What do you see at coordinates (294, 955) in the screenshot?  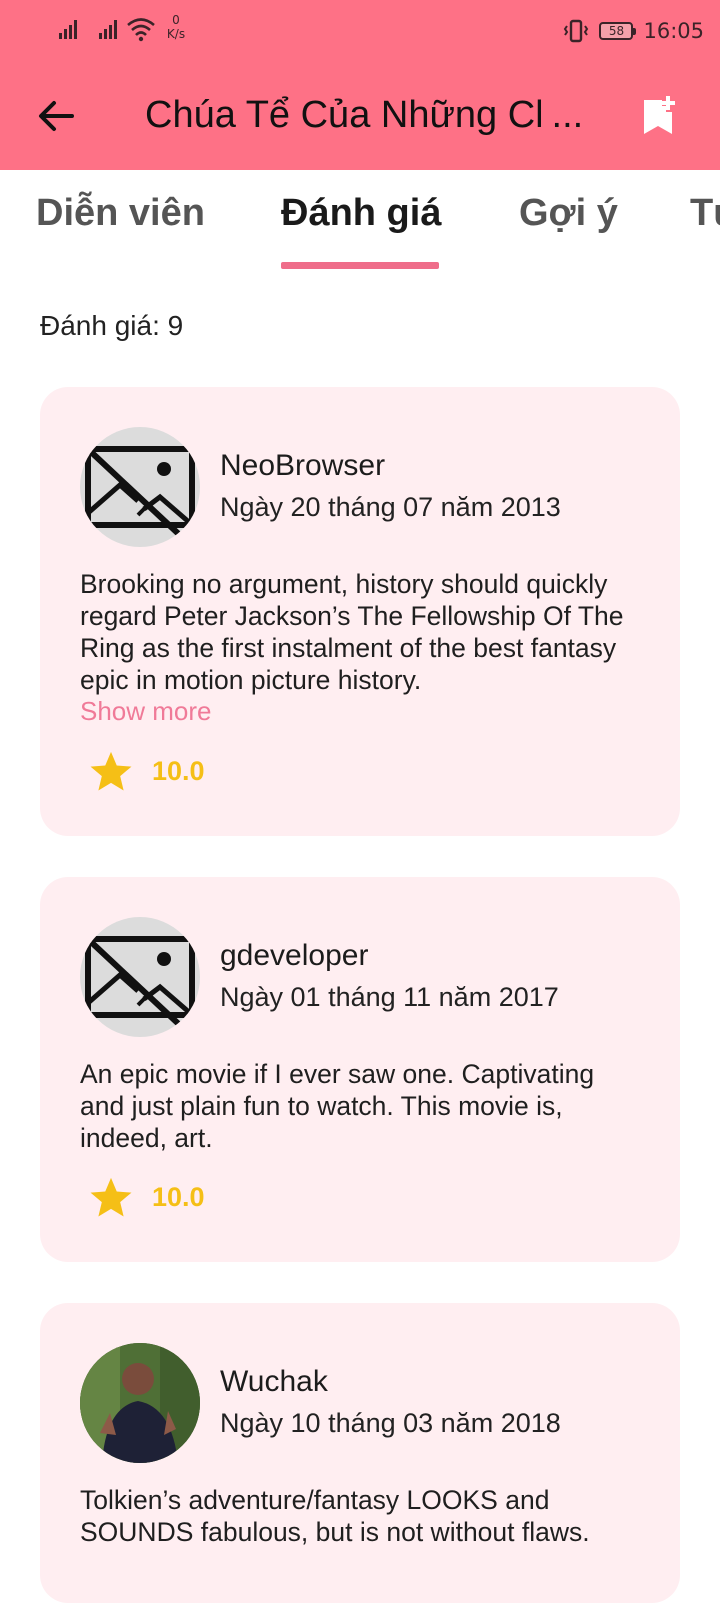 I see `review-author: gdeveloper` at bounding box center [294, 955].